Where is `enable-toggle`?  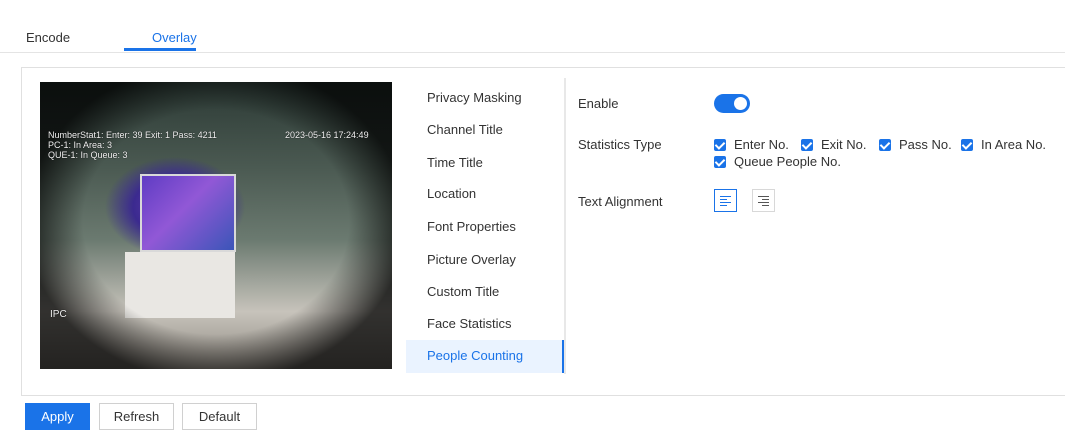 enable-toggle is located at coordinates (732, 103).